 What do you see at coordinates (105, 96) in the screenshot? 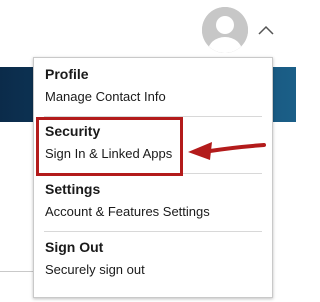
I see `menu-item-subtitle: Manage Contact Info` at bounding box center [105, 96].